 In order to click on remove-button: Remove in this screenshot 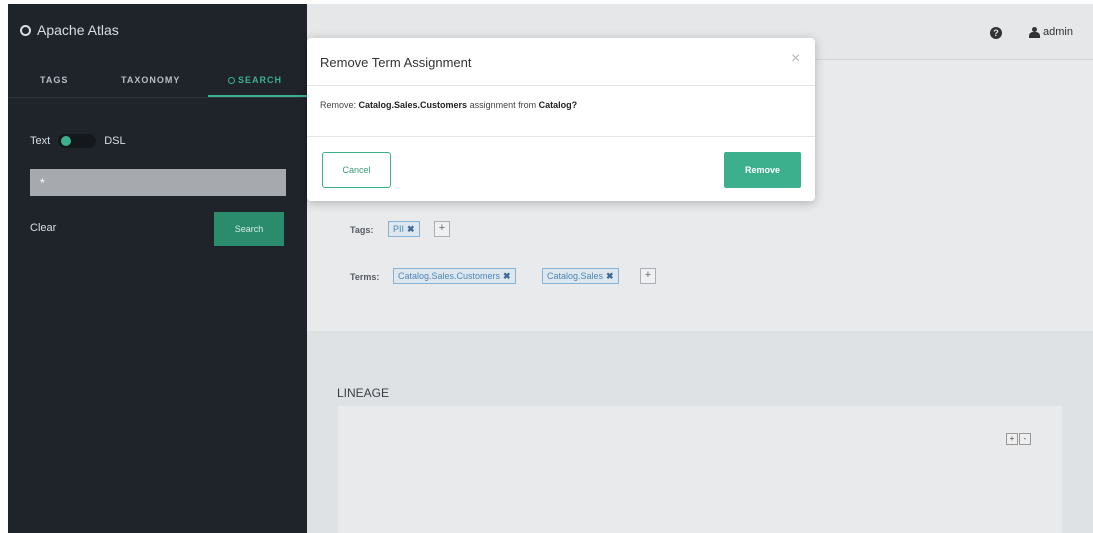, I will do `click(762, 170)`.